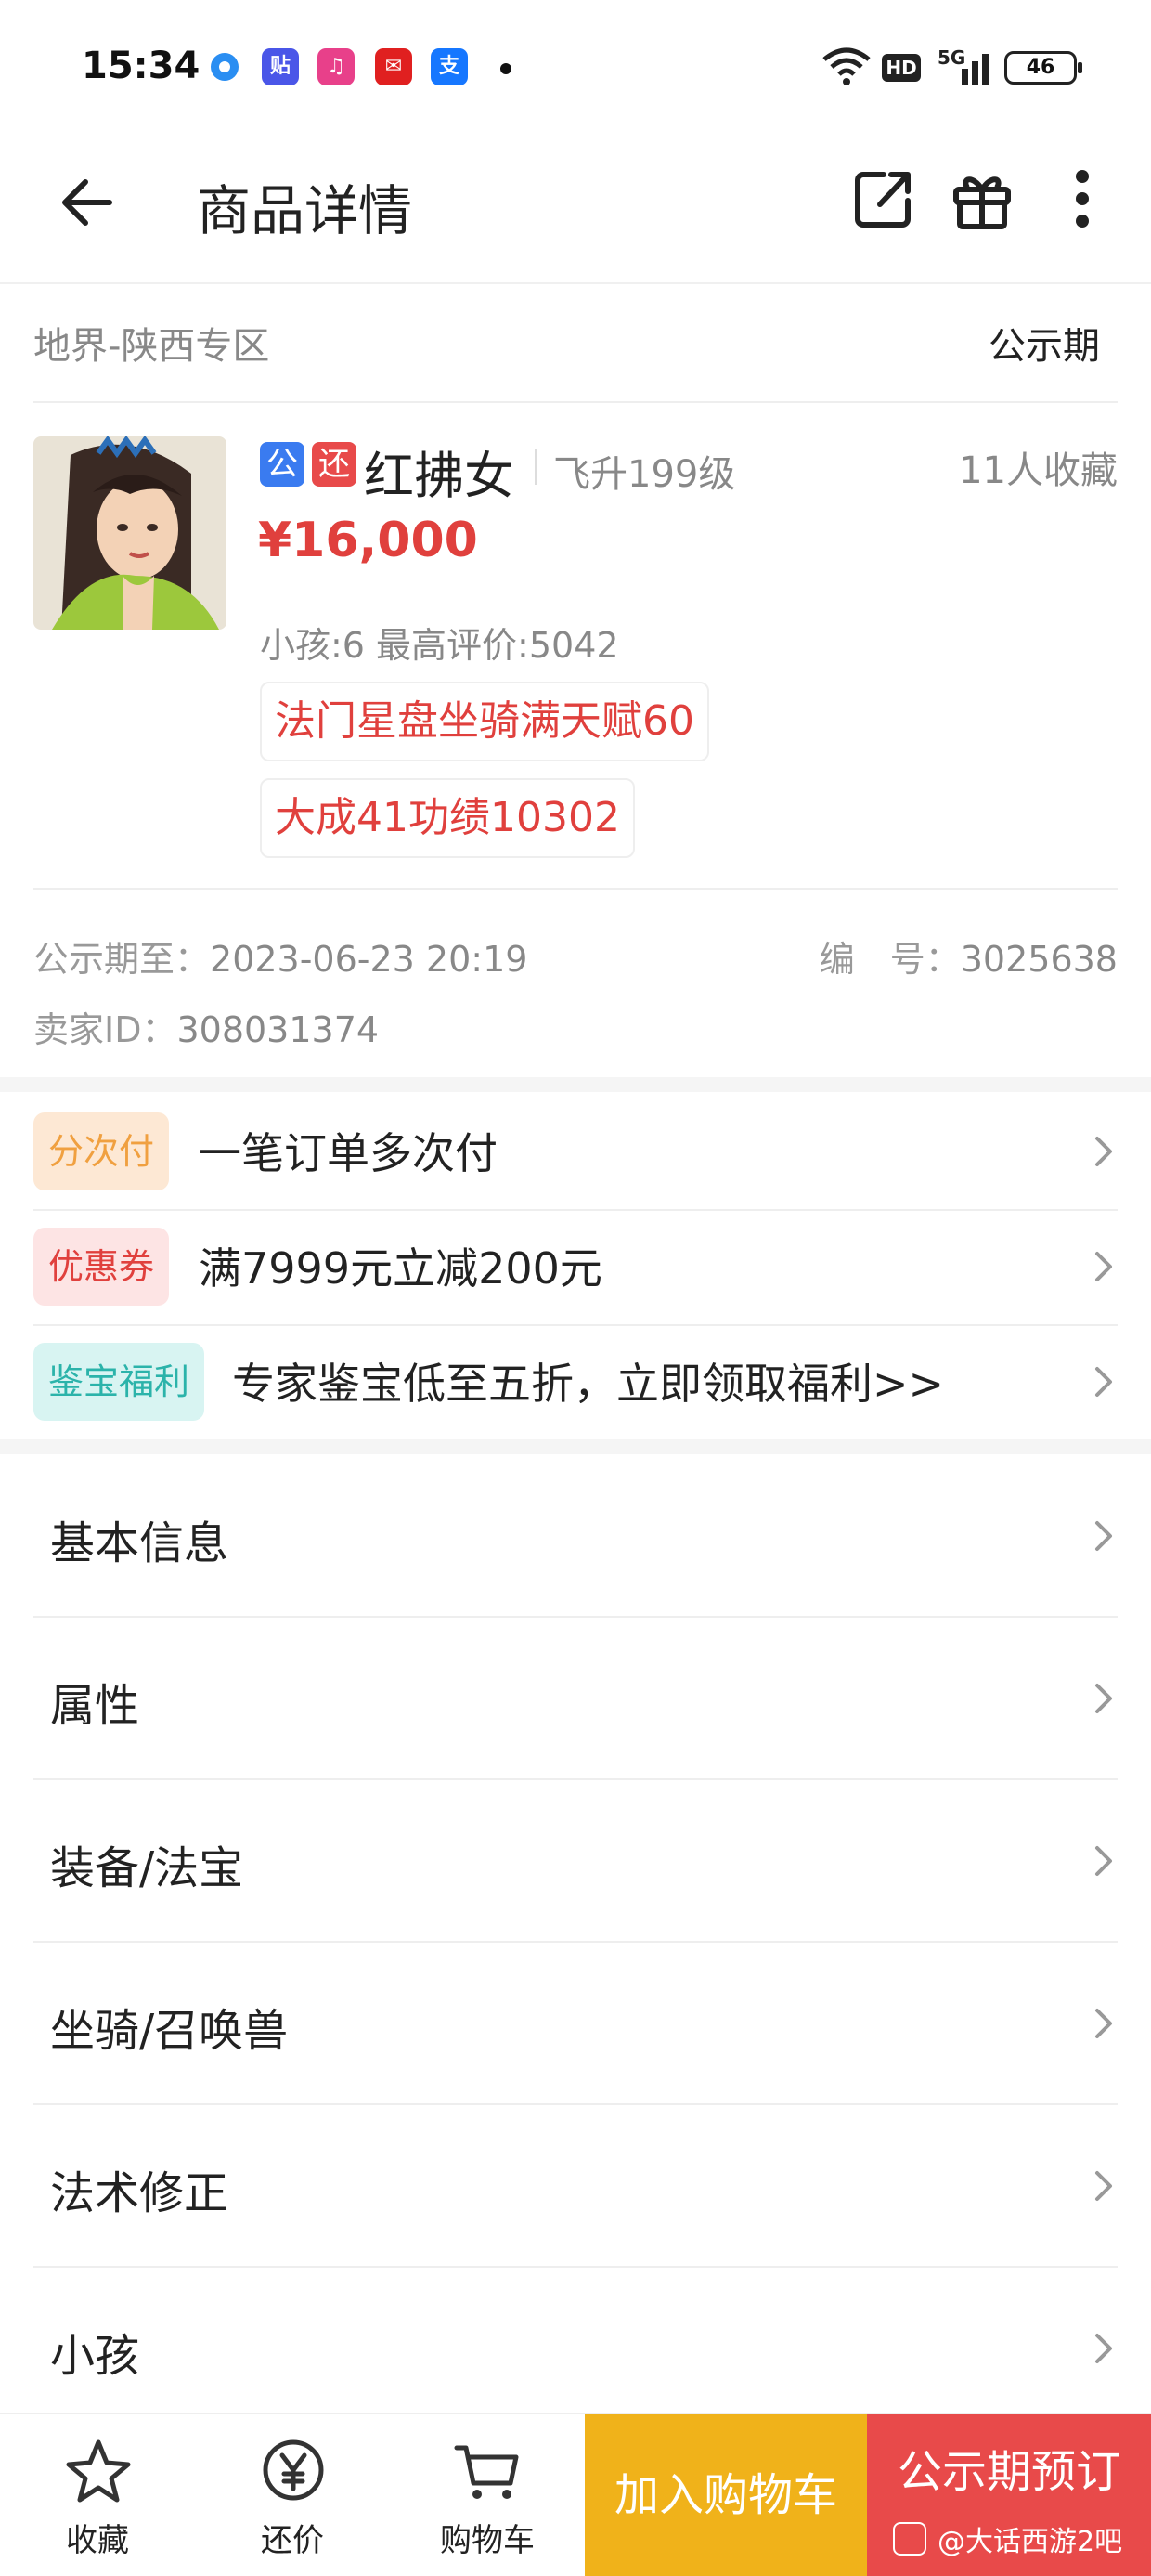 The width and height of the screenshot is (1151, 2576). I want to click on public-until-value: 2023-06-23 20:19, so click(369, 960).